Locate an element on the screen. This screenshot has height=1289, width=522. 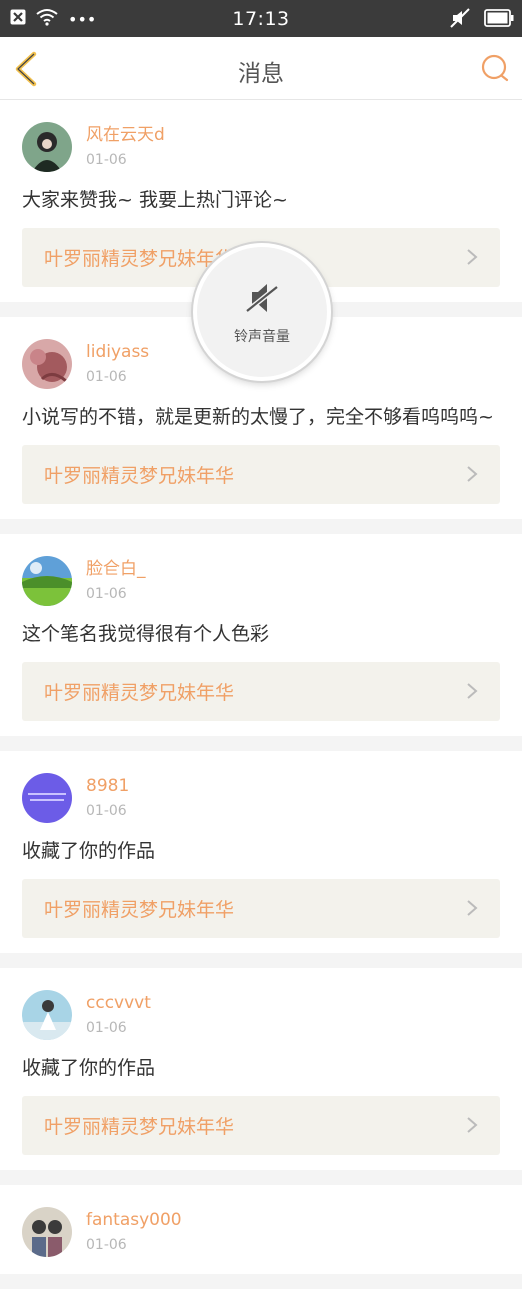
comment-text: 小说写的不错，就是更新的太慢了，完全不够看呜呜呜~ is located at coordinates (258, 417).